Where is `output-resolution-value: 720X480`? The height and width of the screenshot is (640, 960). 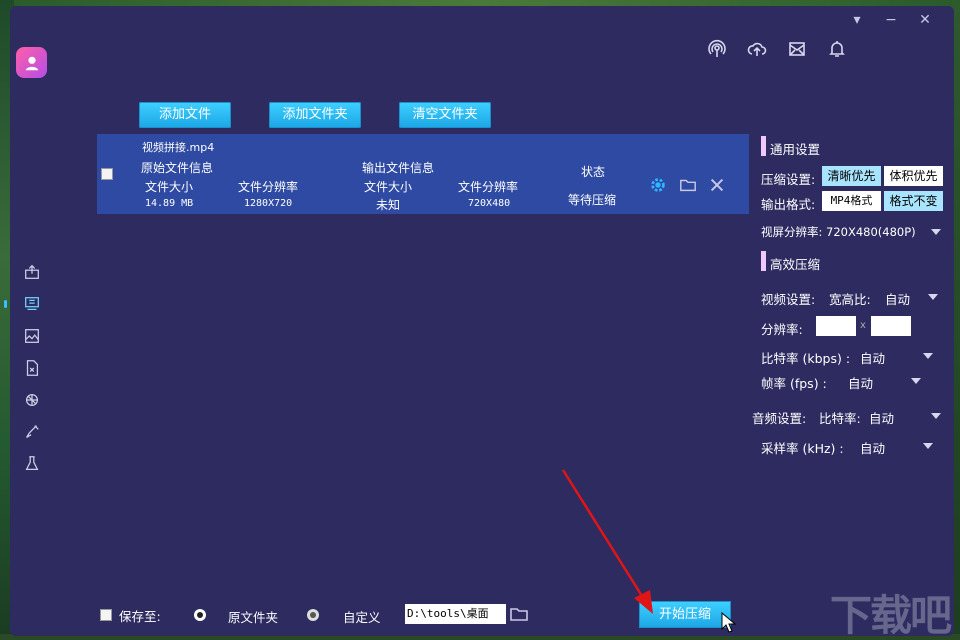 output-resolution-value: 720X480 is located at coordinates (489, 203).